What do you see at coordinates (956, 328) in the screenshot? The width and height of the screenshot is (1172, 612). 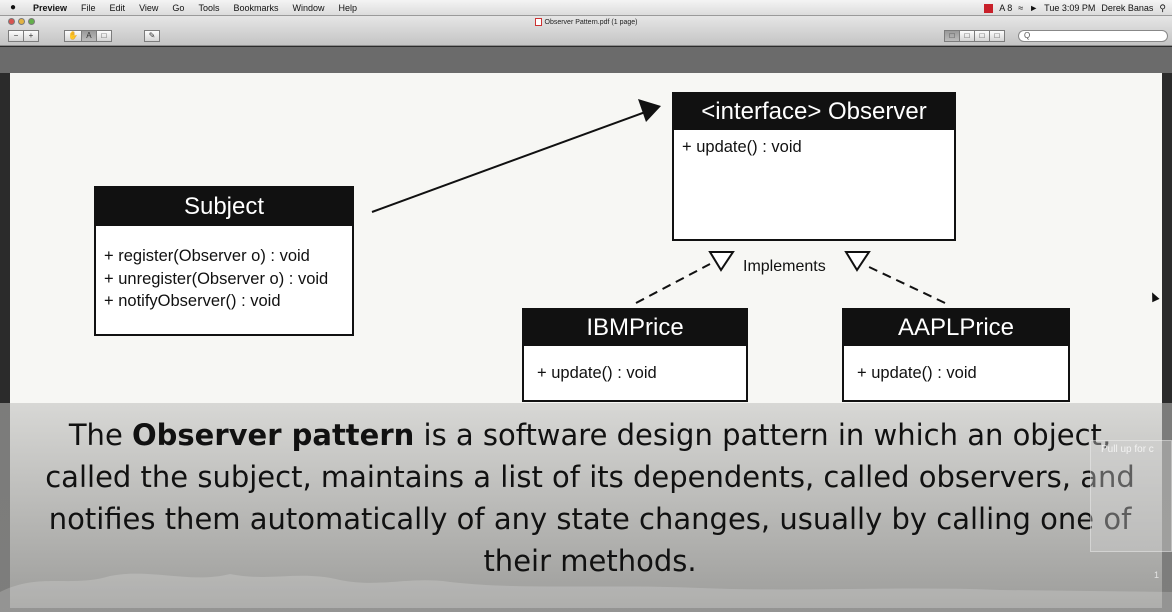 I see `aaplprice-title: AAPLPrice` at bounding box center [956, 328].